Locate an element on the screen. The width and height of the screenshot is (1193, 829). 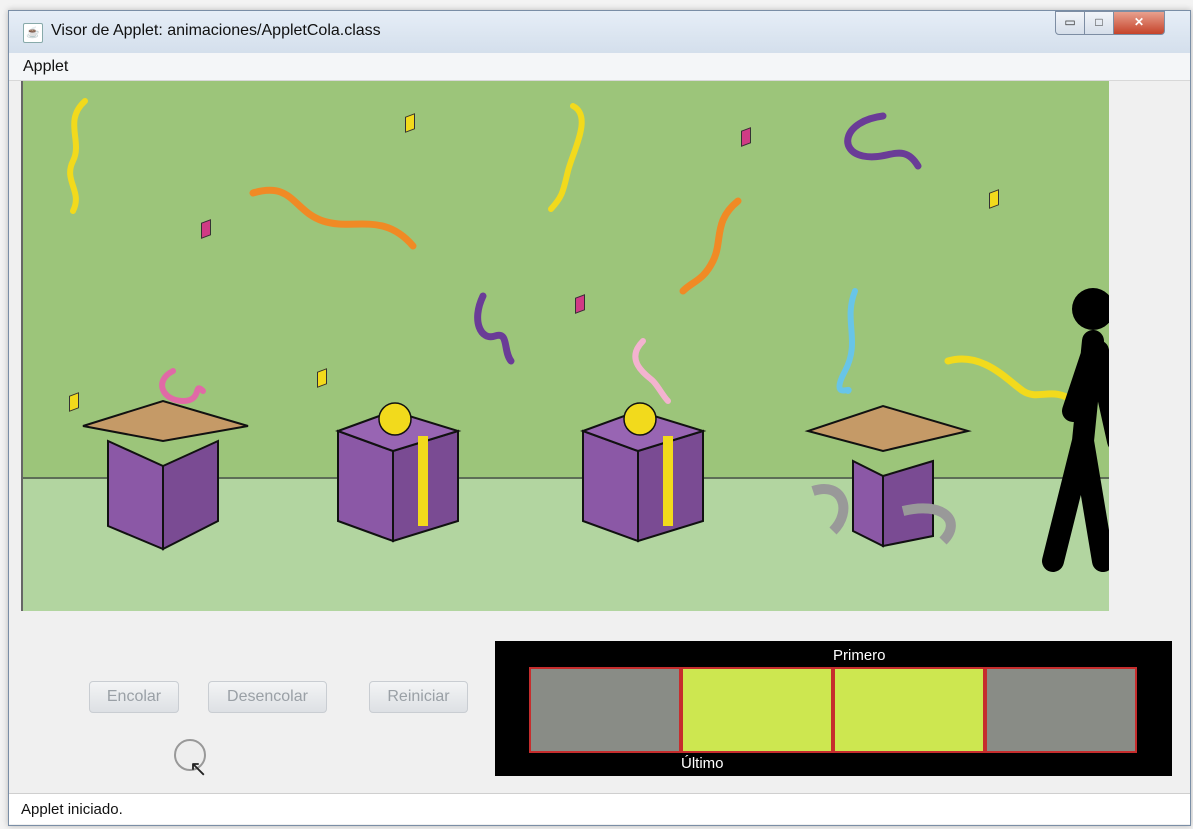
streamer-blue is located at coordinates (847, 341).